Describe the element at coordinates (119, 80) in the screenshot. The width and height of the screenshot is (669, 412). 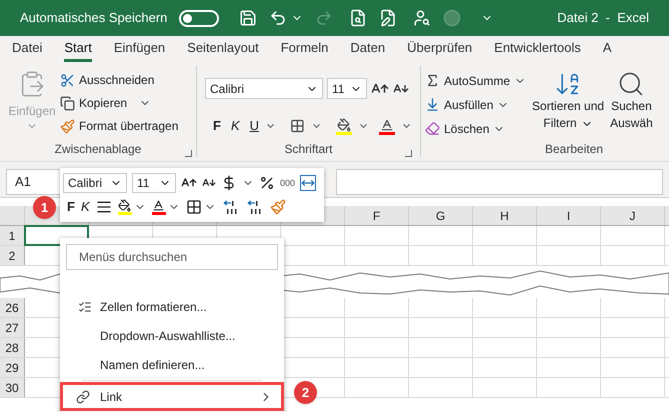
I see `clipboard-button: Ausschneiden` at that location.